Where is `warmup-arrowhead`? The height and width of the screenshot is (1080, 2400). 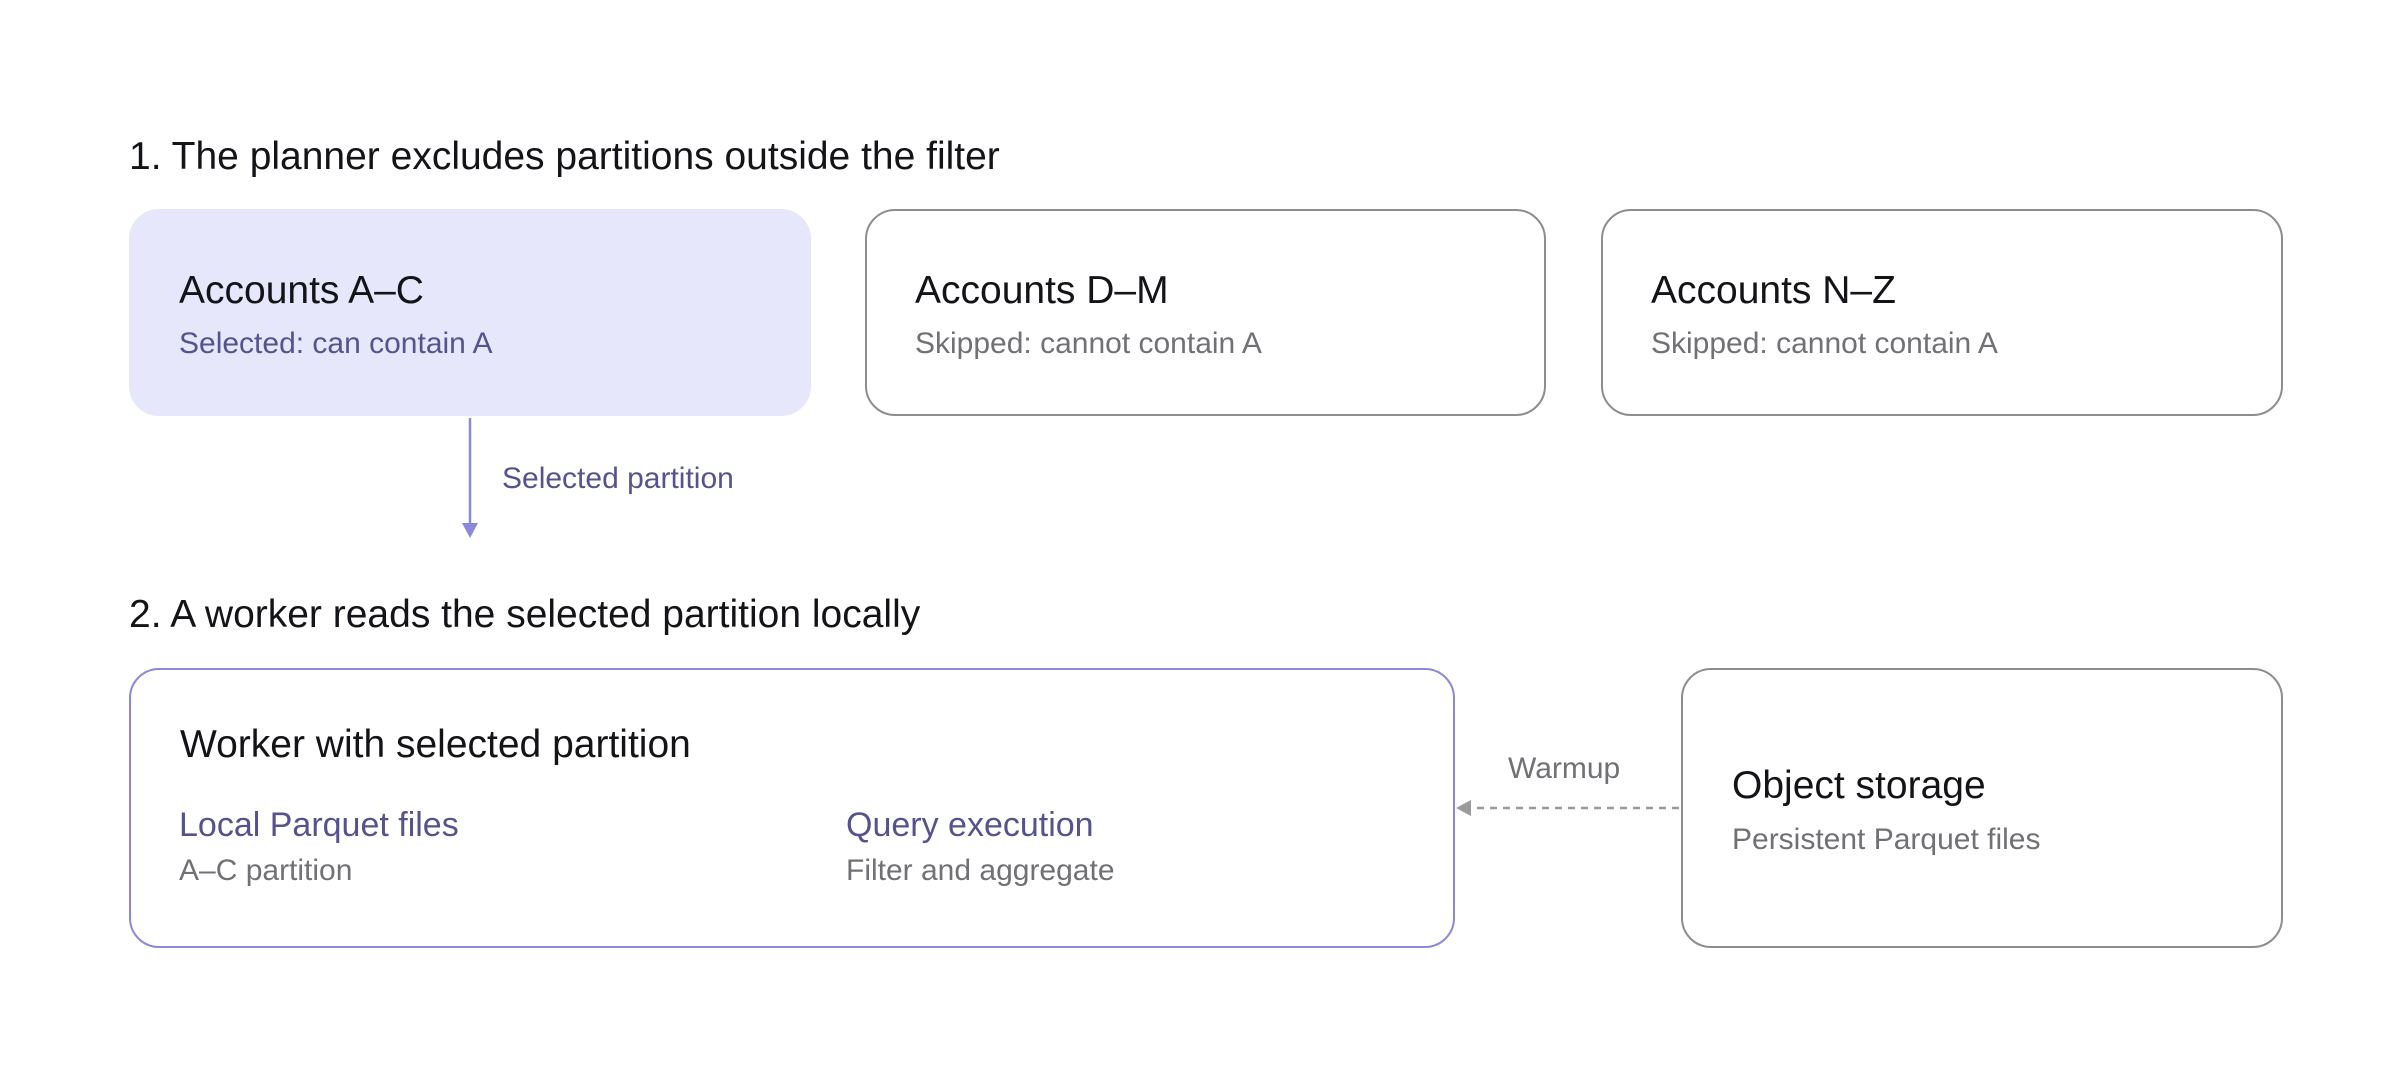 warmup-arrowhead is located at coordinates (1463, 808).